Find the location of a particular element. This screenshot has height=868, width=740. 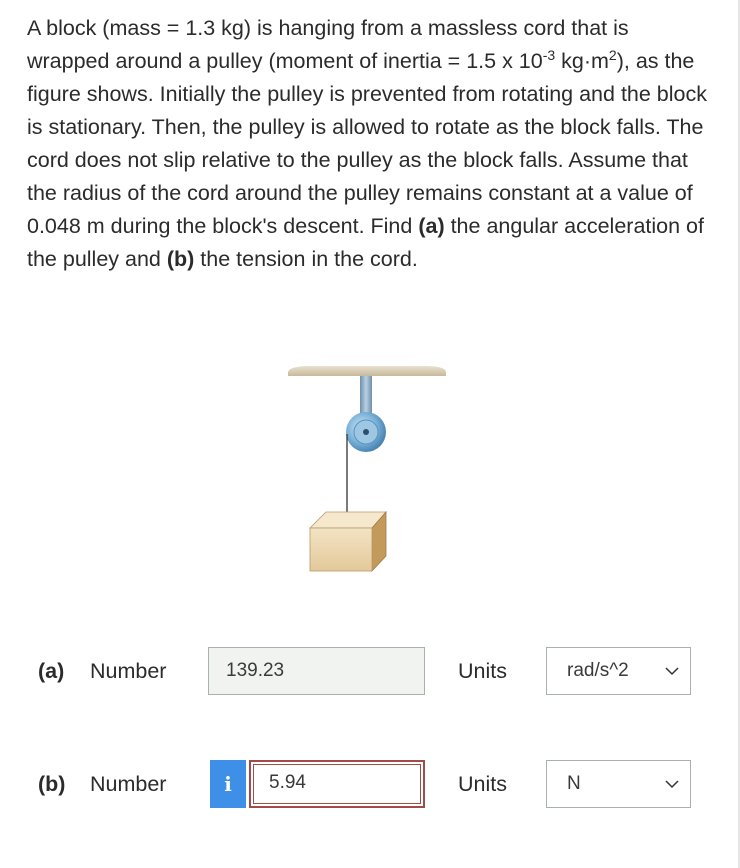

part-a-marker: (a) is located at coordinates (431, 226).